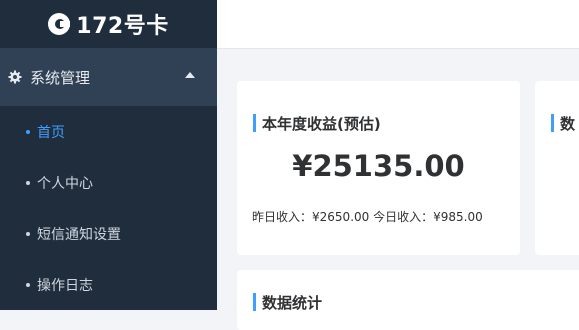 The height and width of the screenshot is (330, 579). Describe the element at coordinates (59, 24) in the screenshot. I see `logo-icon` at that location.